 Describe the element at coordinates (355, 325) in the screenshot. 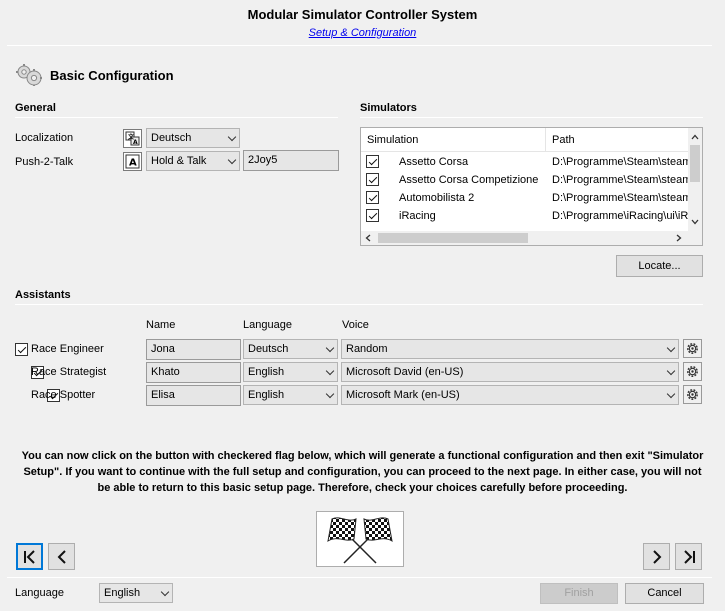

I see `assistants-column-voice: Voice` at that location.